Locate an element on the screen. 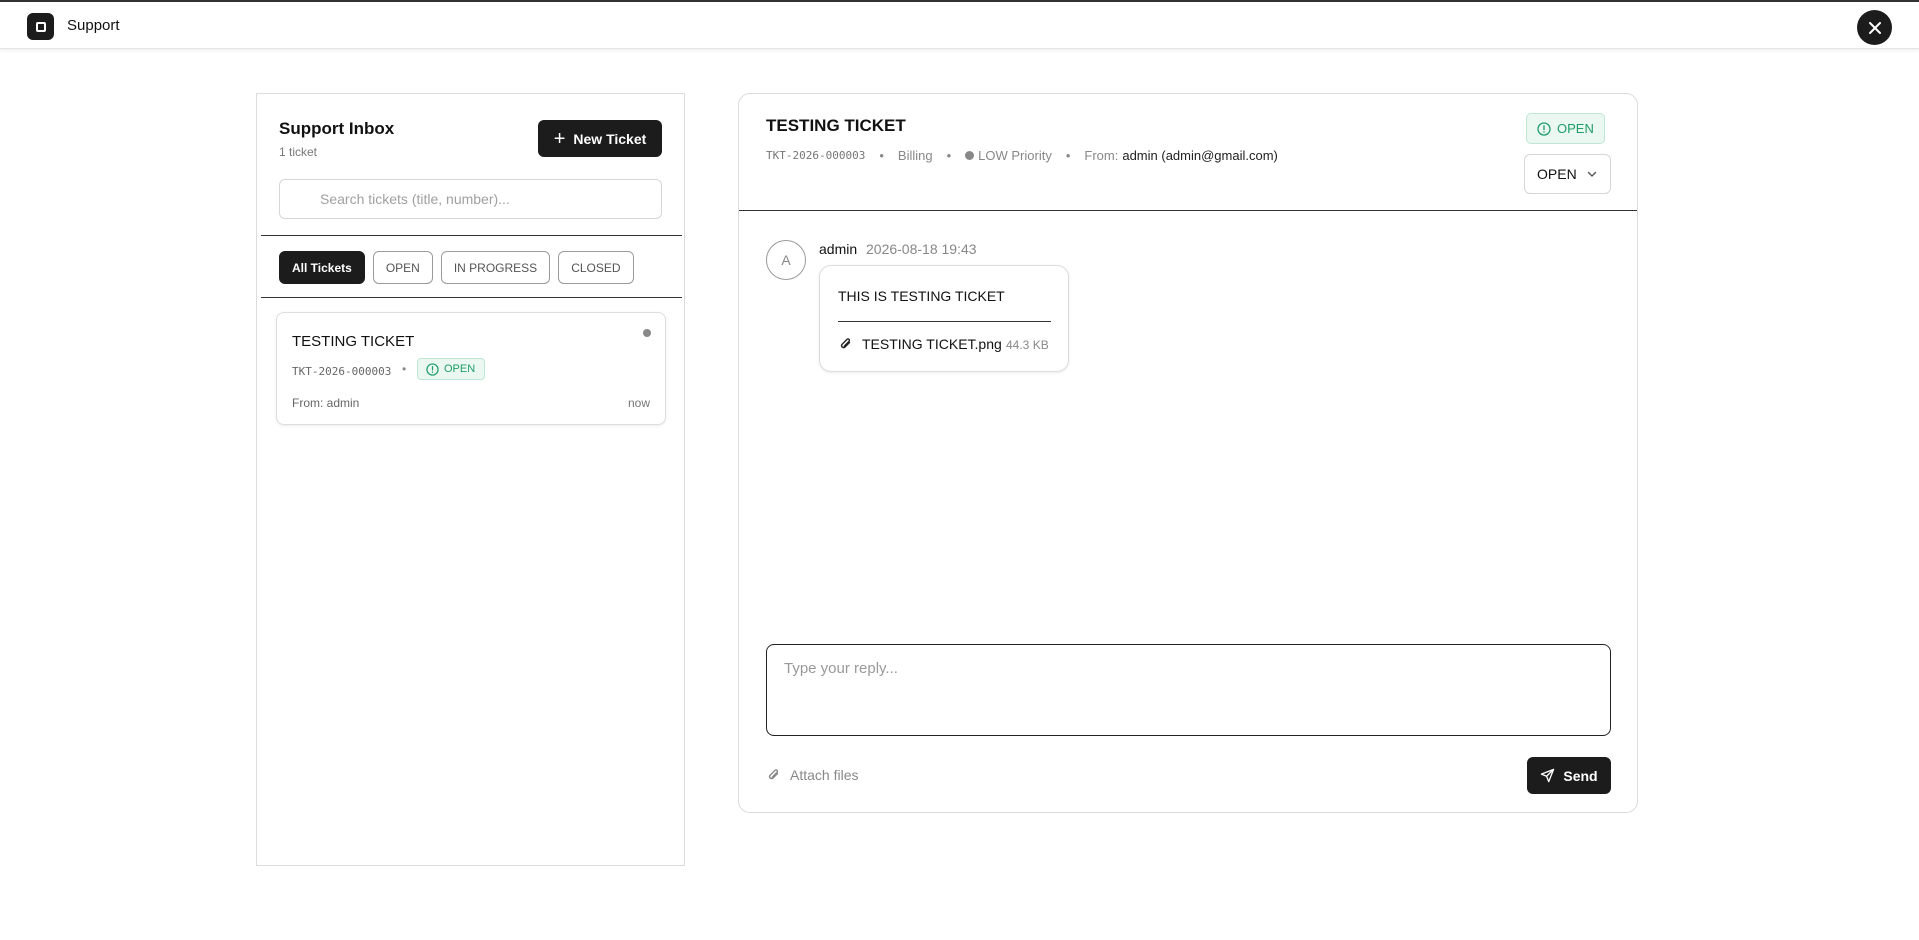 This screenshot has width=1919, height=940. inbox-title: Support Inbox is located at coordinates (337, 128).